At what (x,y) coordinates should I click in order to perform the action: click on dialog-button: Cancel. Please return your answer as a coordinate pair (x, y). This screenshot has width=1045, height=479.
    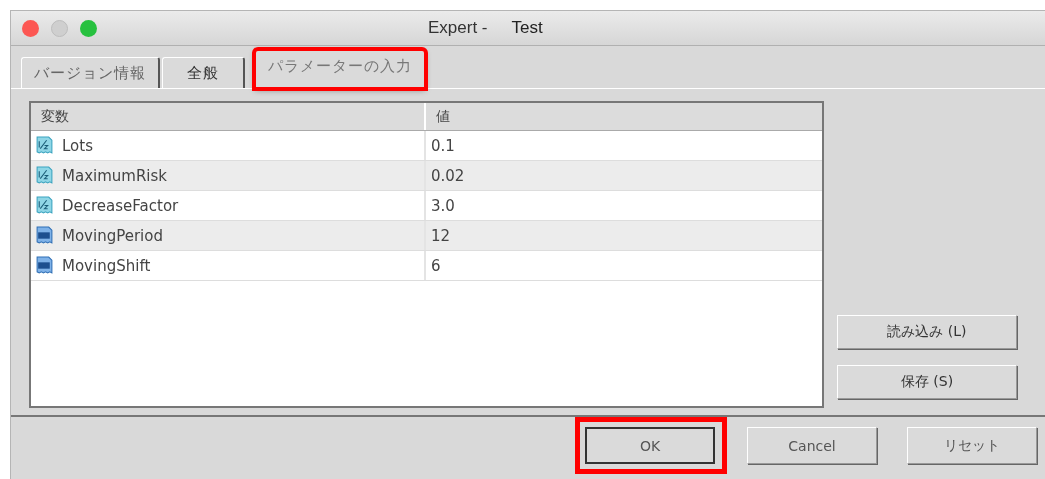
    Looking at the image, I should click on (812, 445).